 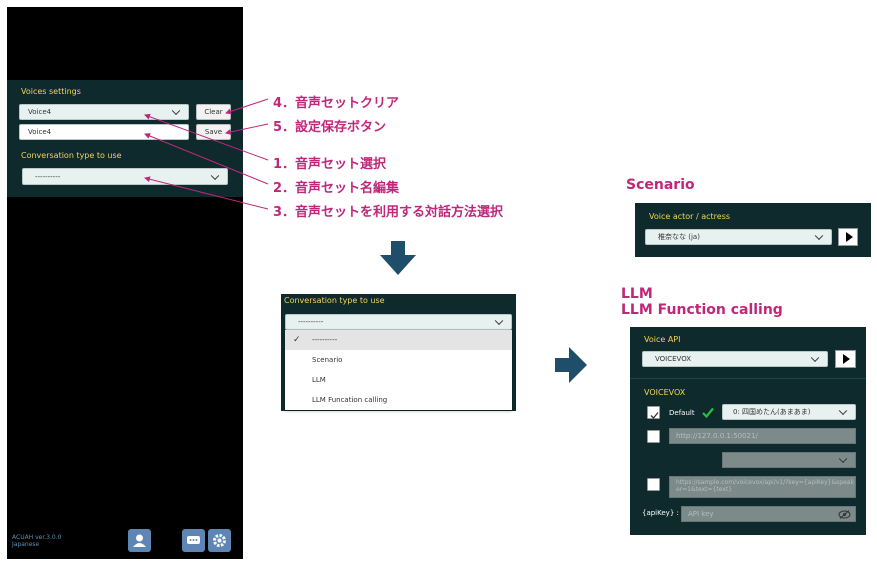 What do you see at coordinates (701, 514) in the screenshot?
I see `apikey-placeholder: API key` at bounding box center [701, 514].